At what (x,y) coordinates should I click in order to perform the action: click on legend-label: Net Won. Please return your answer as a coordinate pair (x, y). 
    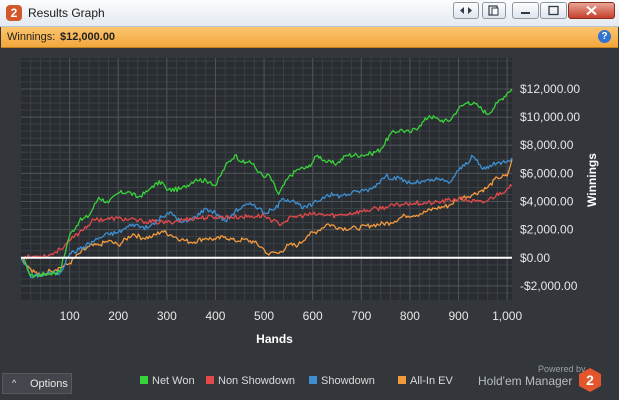
    Looking at the image, I should click on (173, 381).